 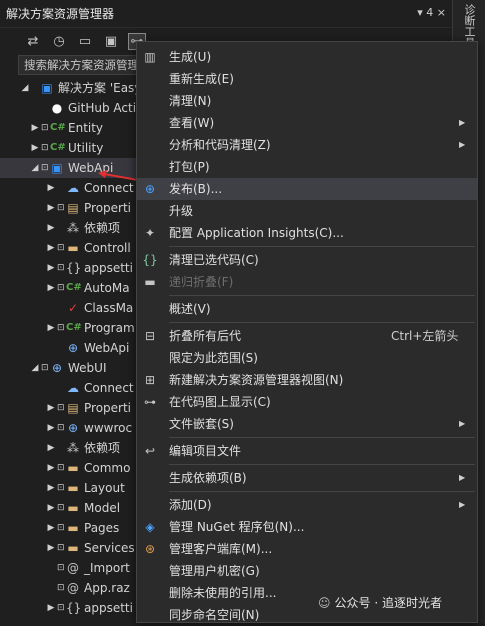 What do you see at coordinates (70, 608) in the screenshot?
I see `tree-appsettings-2: ▶ ⊡{} appsetti` at bounding box center [70, 608].